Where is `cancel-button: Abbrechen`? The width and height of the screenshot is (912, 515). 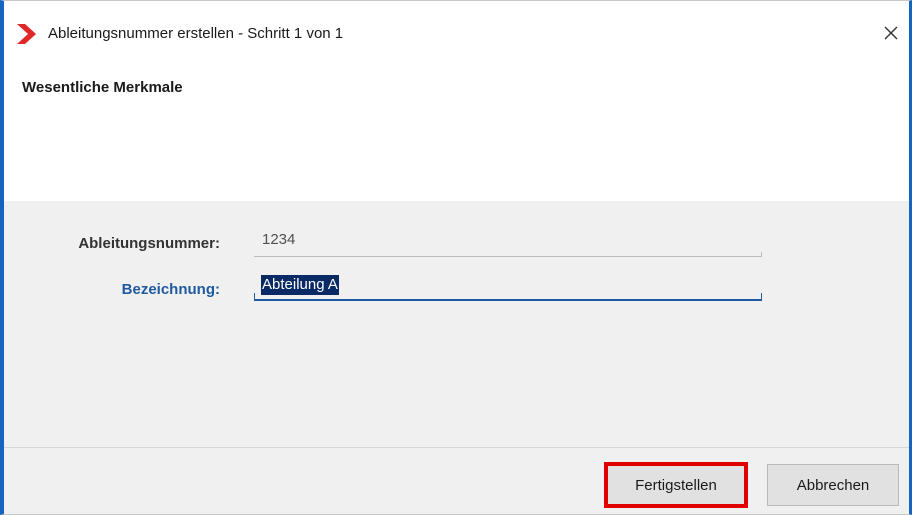 cancel-button: Abbrechen is located at coordinates (833, 485).